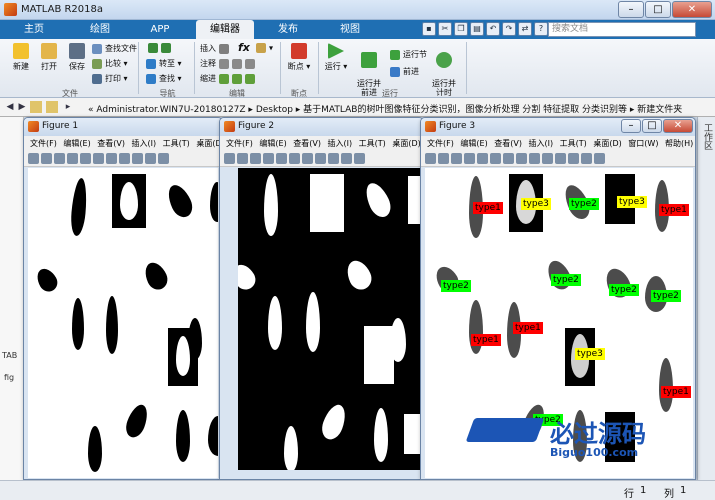  What do you see at coordinates (461, 29) in the screenshot?
I see `copy-icon: ❐` at bounding box center [461, 29].